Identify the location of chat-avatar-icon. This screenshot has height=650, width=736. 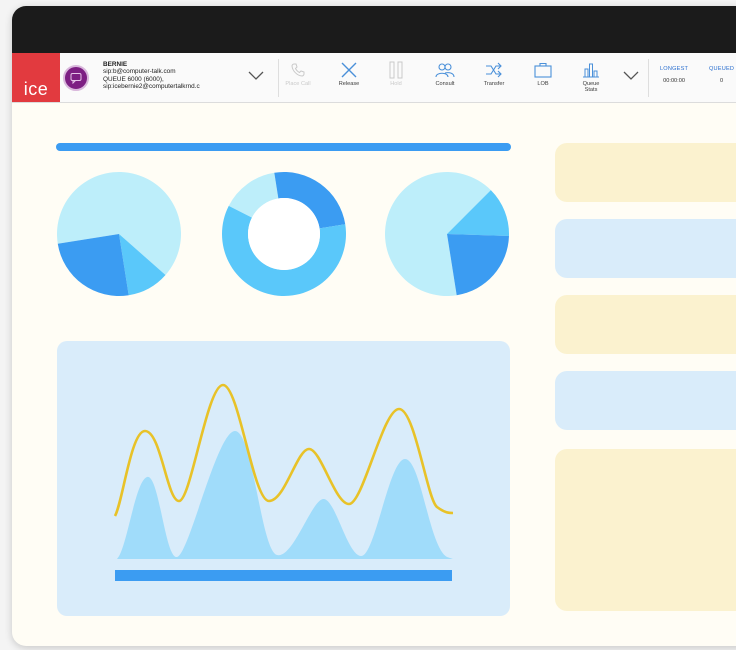
(76, 78).